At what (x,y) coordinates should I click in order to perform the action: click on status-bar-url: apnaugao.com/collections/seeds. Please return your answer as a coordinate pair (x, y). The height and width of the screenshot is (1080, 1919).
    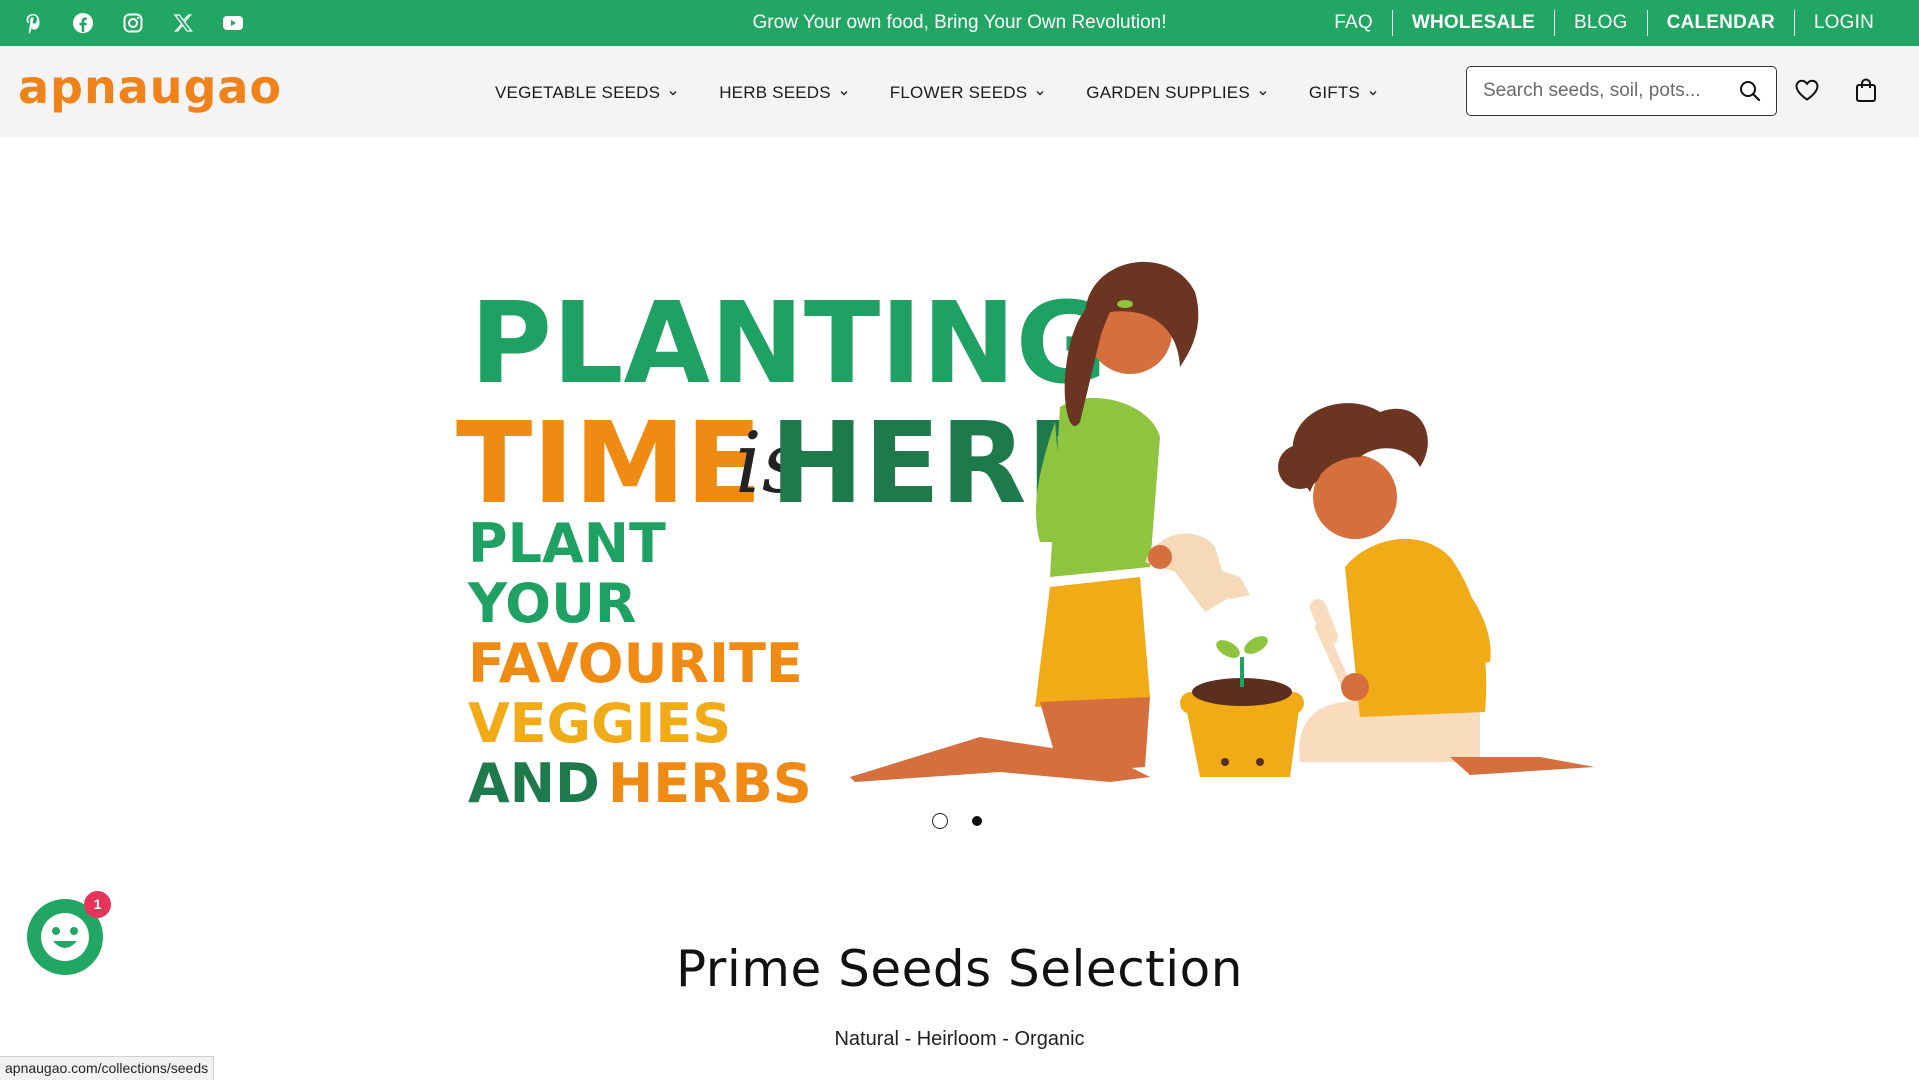
    Looking at the image, I should click on (107, 1068).